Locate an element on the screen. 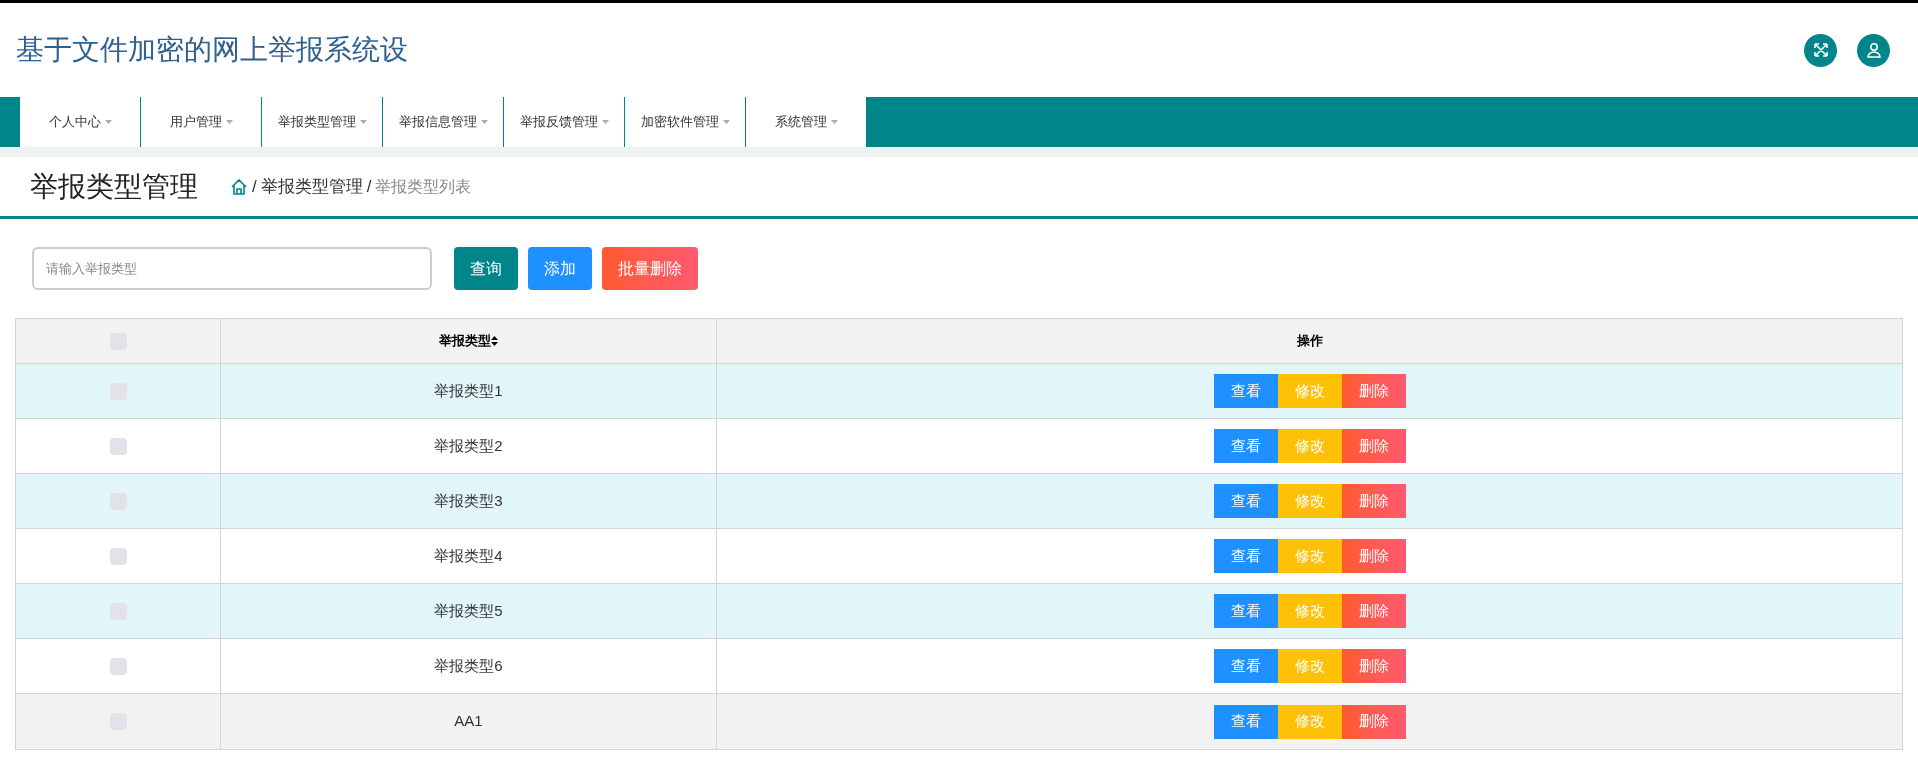 The image size is (1918, 769). table-cell-text: 举报类型5 is located at coordinates (468, 610).